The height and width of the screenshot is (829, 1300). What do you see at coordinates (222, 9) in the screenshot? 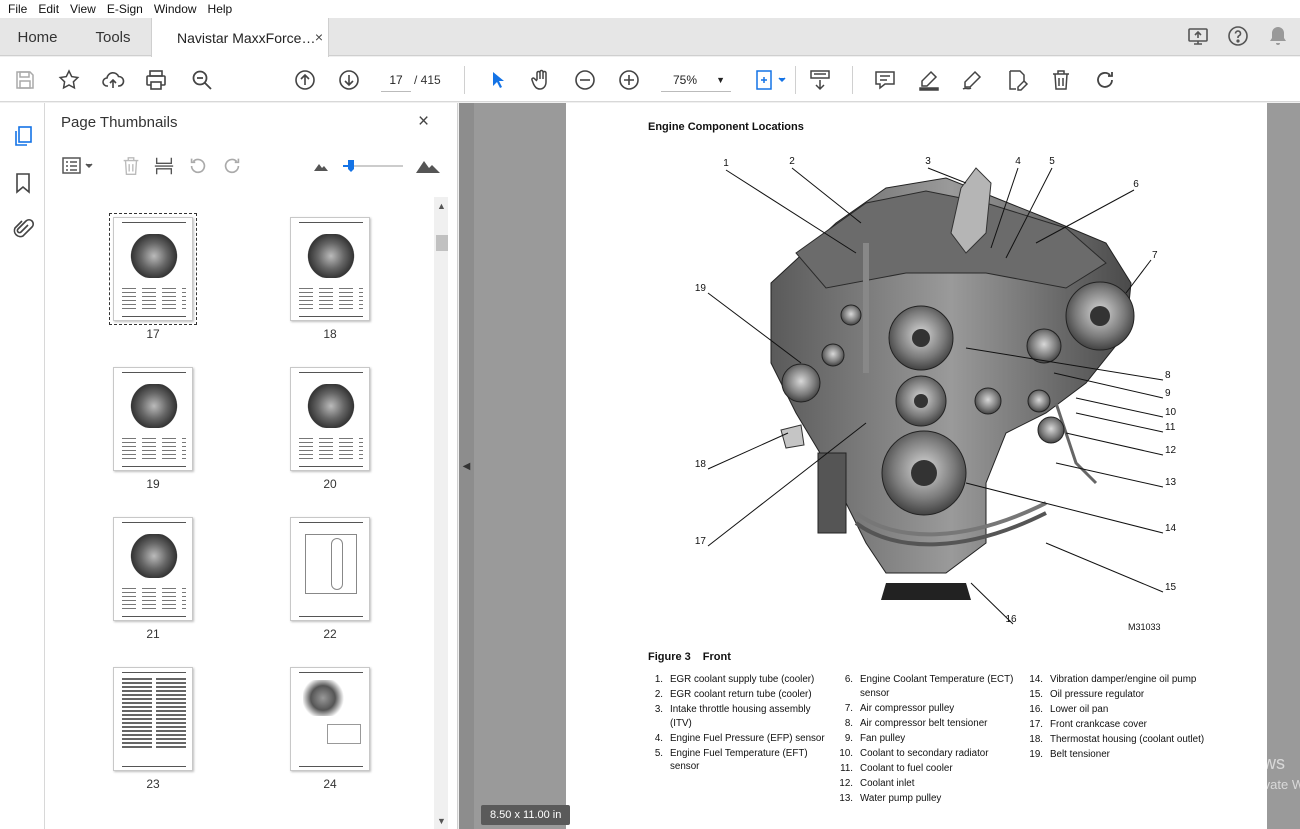
I see `menu-help: Help` at bounding box center [222, 9].